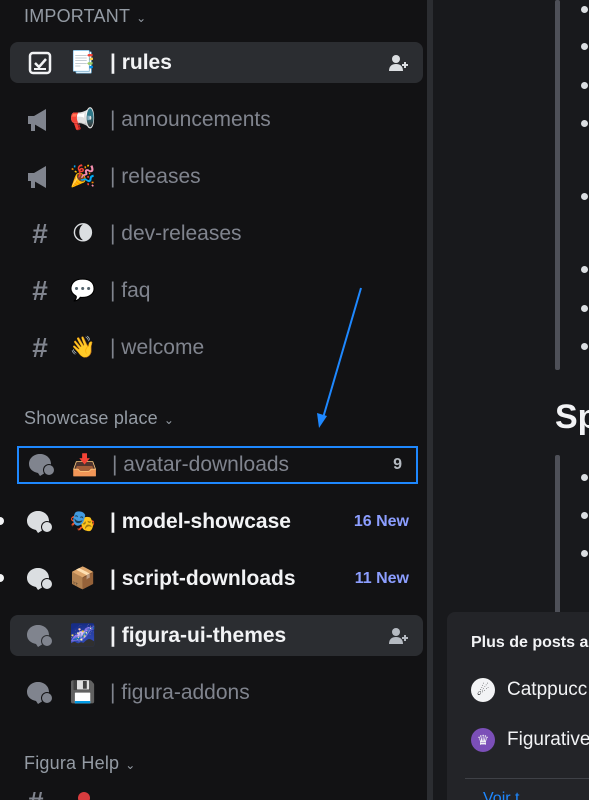 The width and height of the screenshot is (589, 800). I want to click on avatar-icon: ☄, so click(483, 690).